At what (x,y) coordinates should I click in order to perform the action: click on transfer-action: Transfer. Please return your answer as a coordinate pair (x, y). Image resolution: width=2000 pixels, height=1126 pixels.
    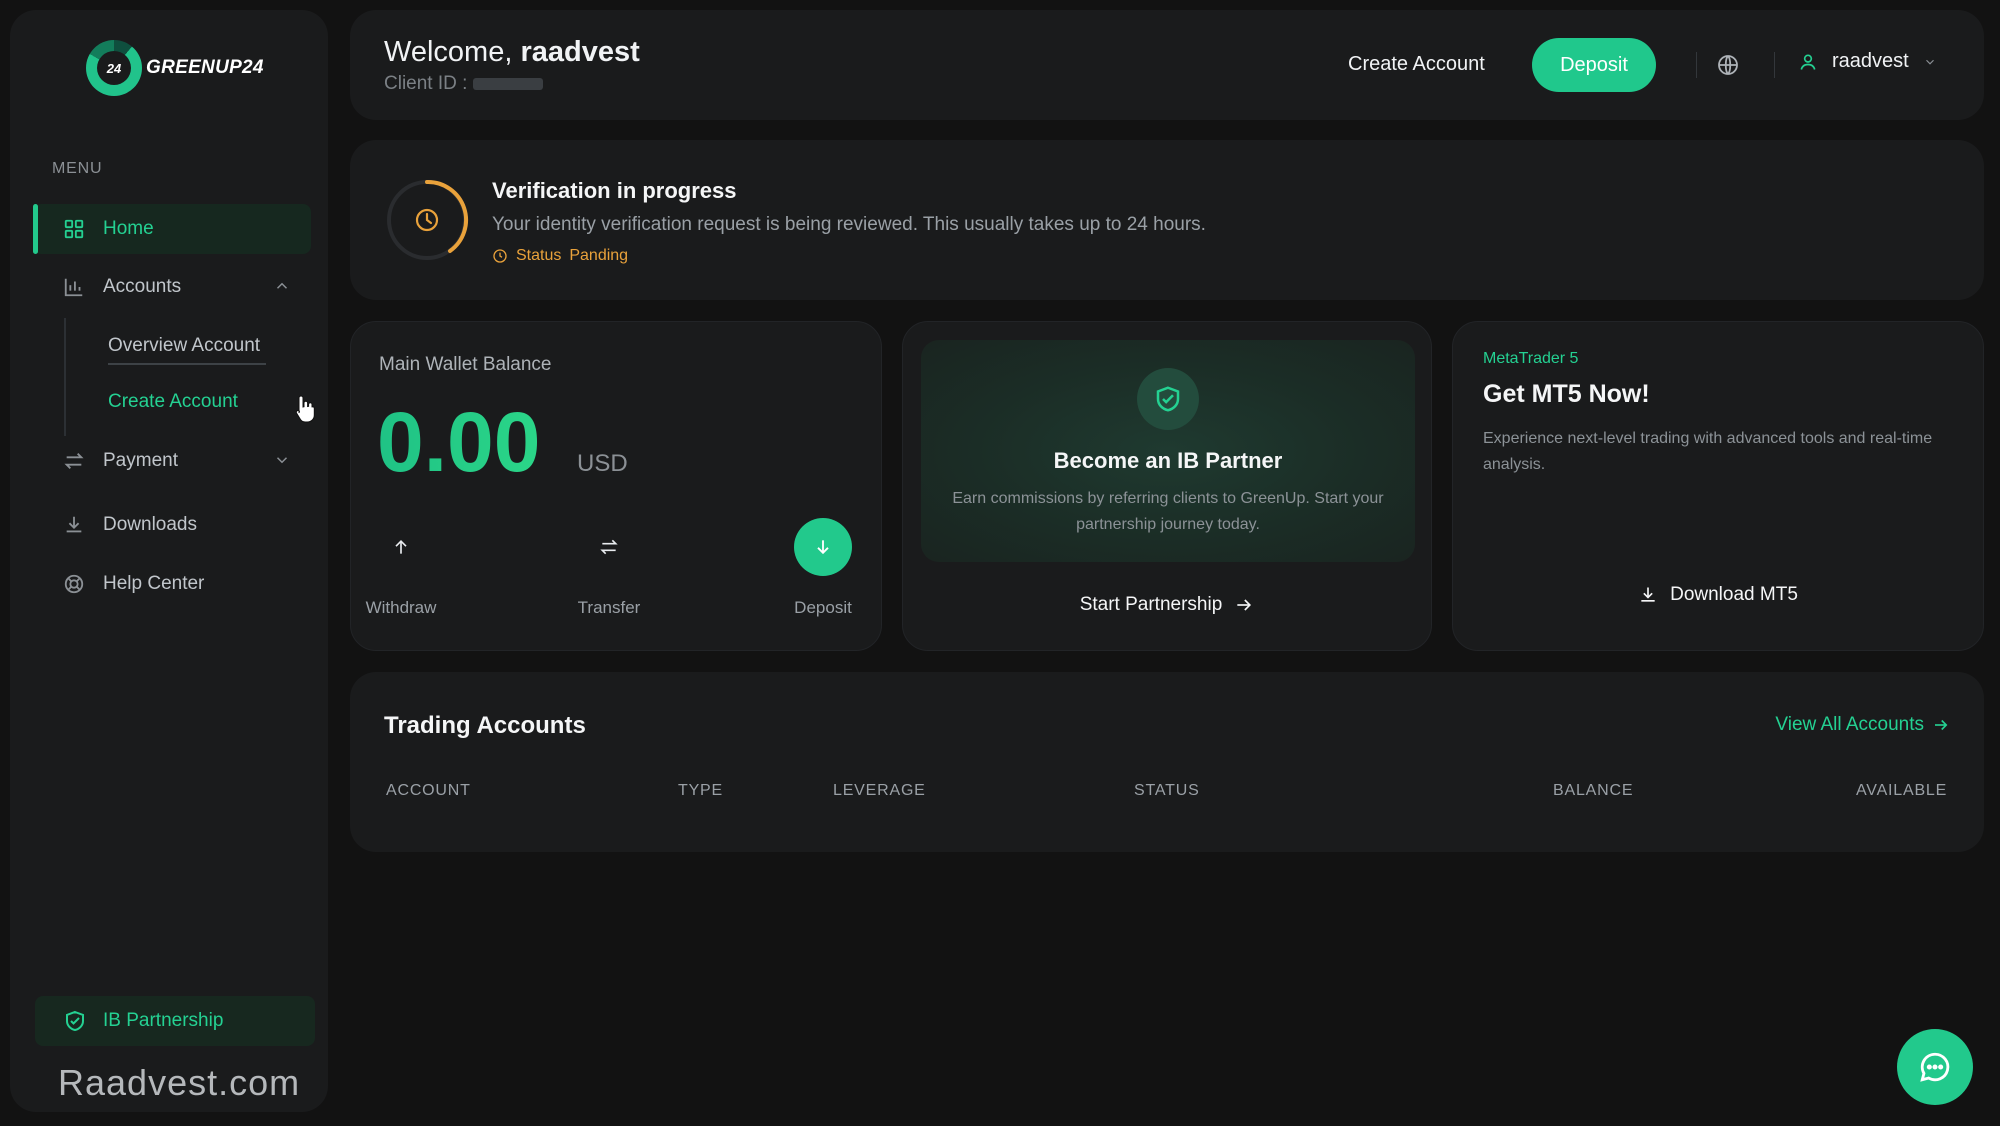
    Looking at the image, I should click on (609, 568).